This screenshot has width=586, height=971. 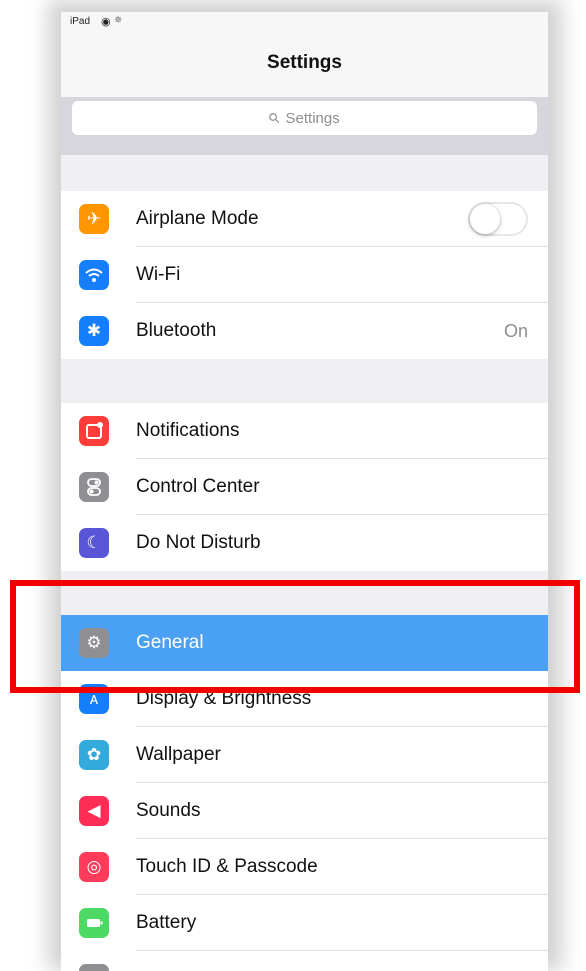 I want to click on row-notifications: Notifications, so click(x=304, y=431).